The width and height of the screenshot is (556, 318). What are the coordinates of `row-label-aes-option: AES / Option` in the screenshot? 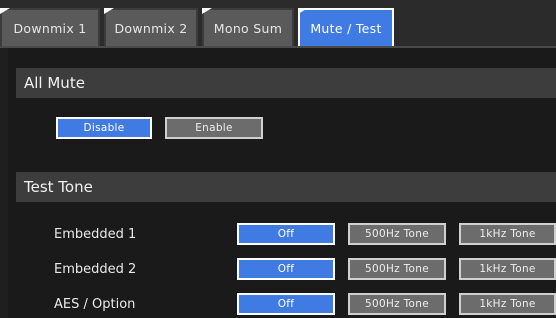 It's located at (95, 304).